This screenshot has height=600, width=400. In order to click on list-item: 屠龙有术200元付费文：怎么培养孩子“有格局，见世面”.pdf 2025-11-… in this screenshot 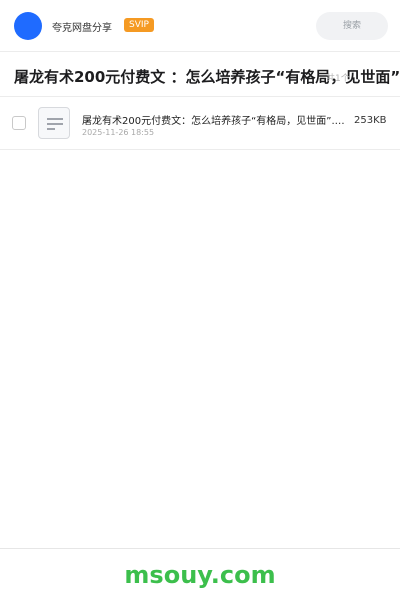, I will do `click(200, 123)`.